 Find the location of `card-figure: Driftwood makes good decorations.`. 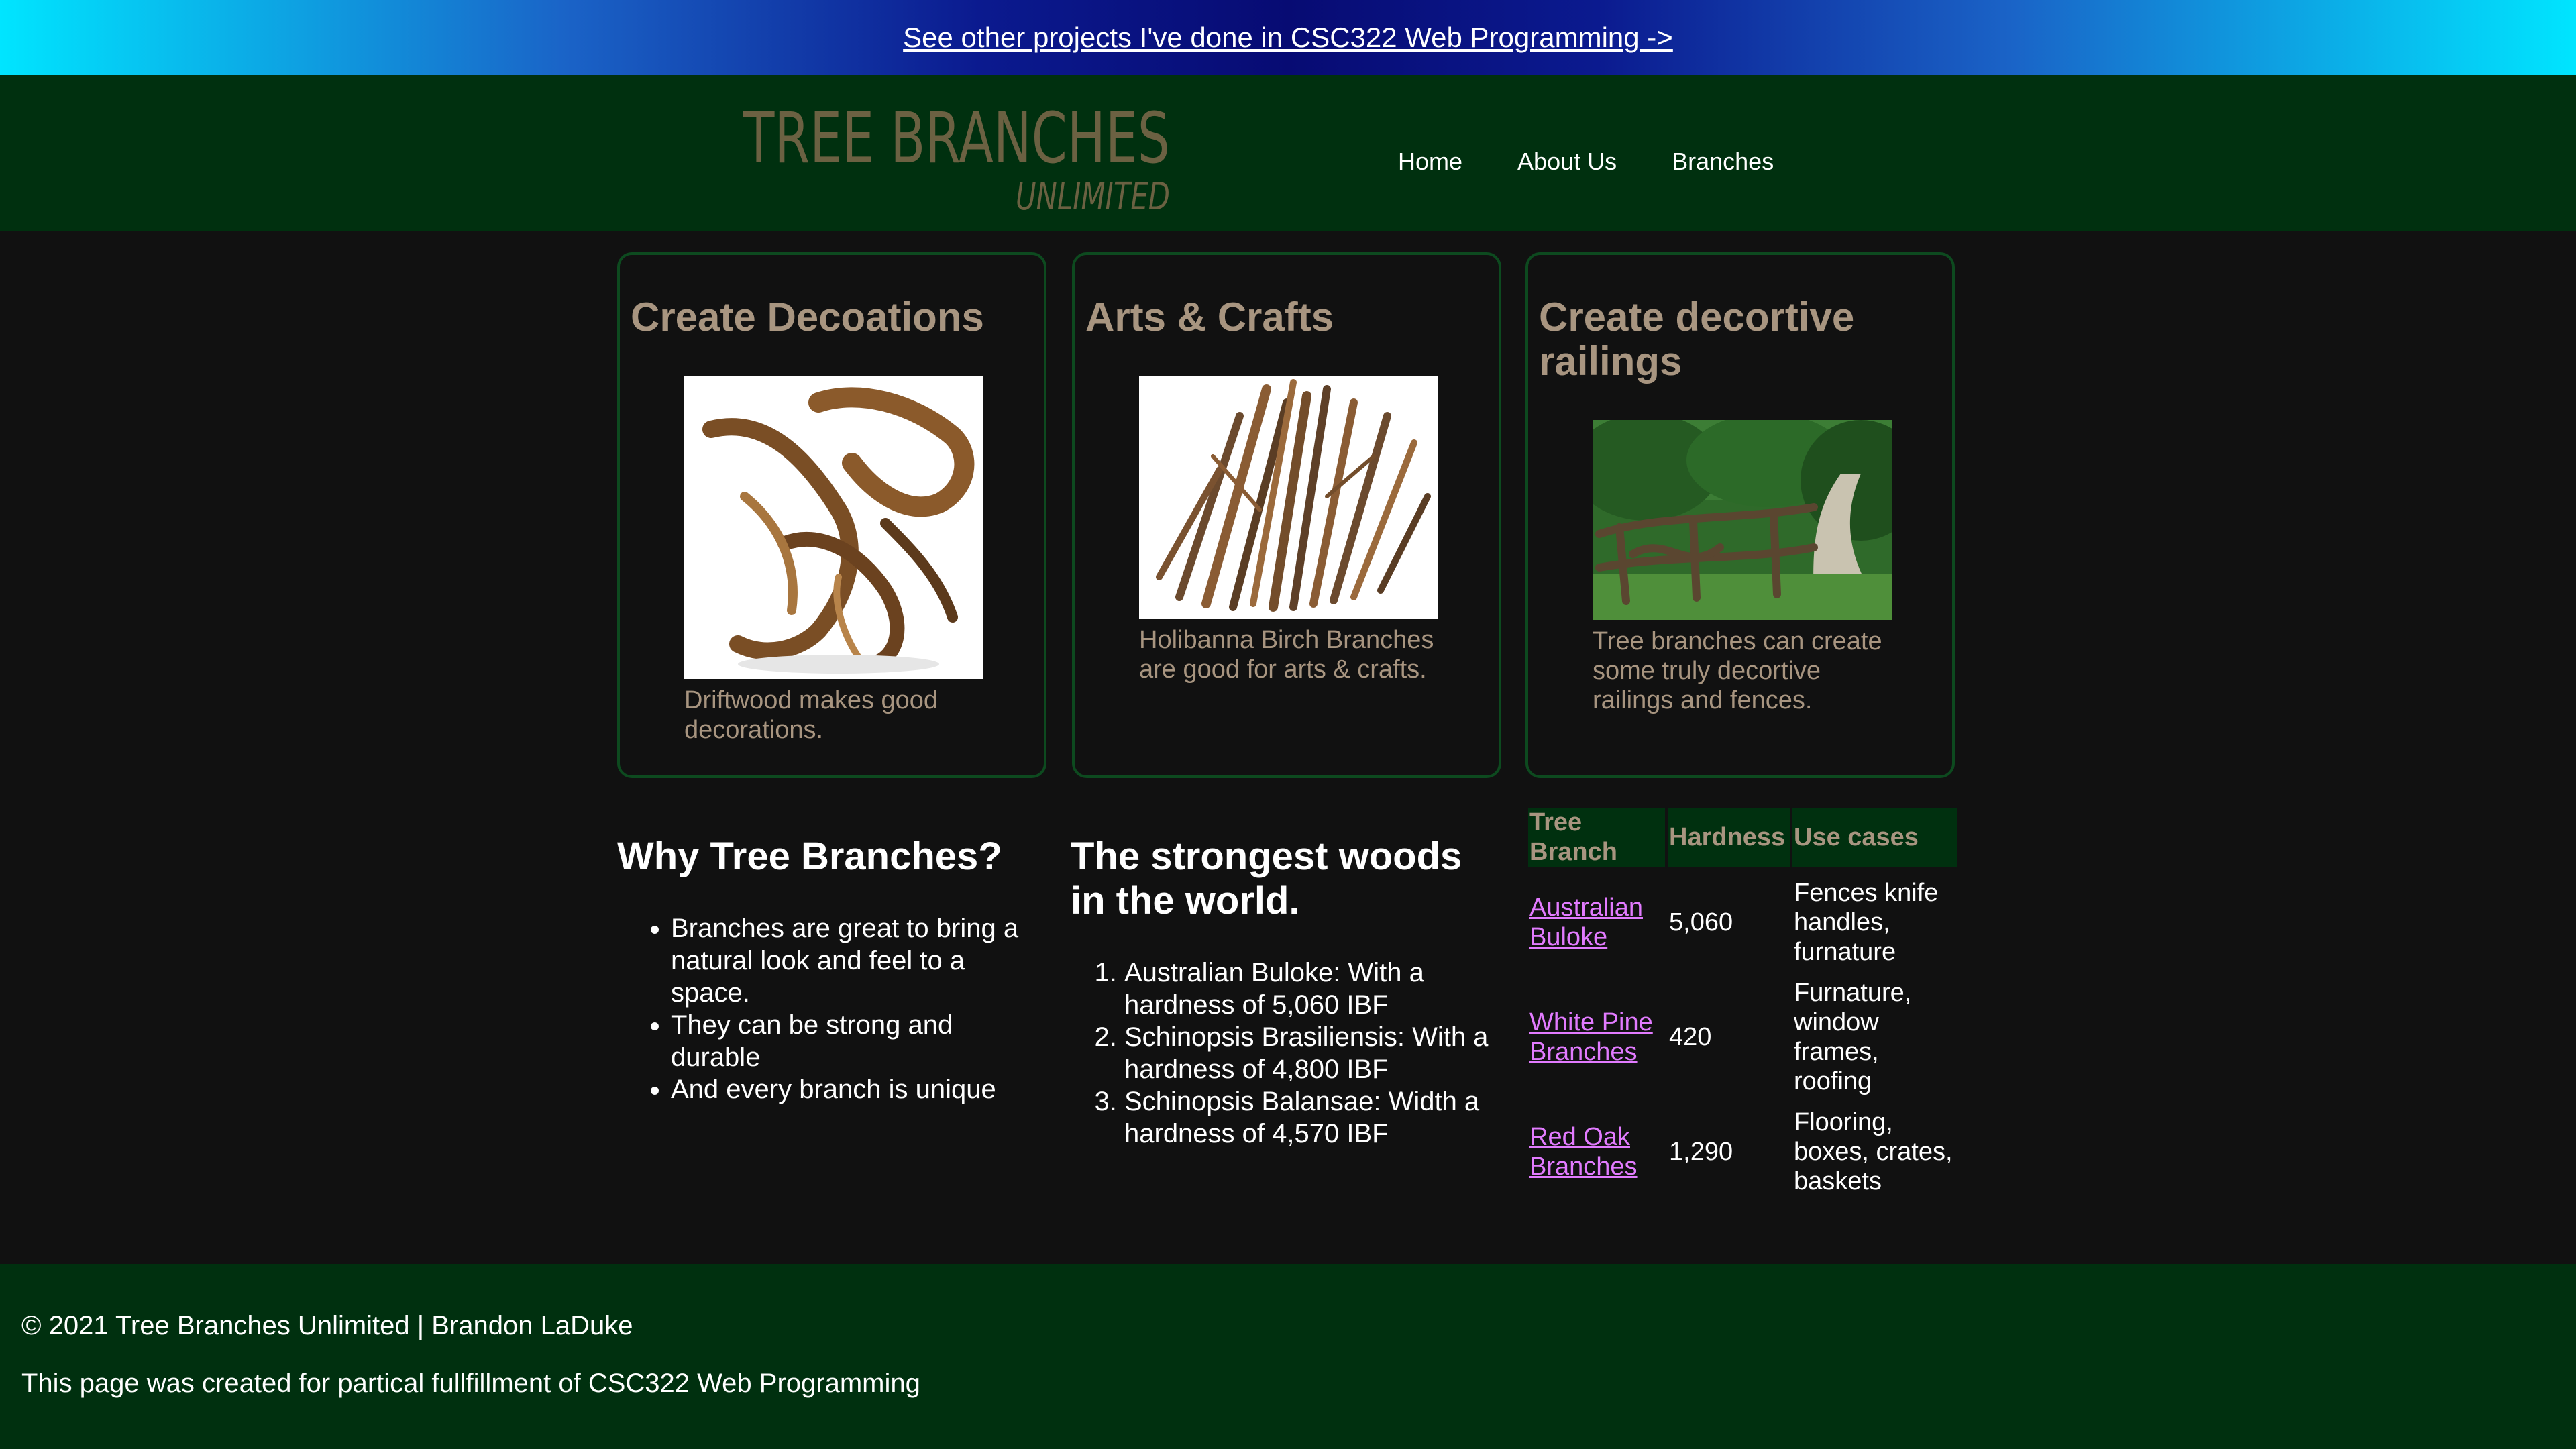

card-figure: Driftwood makes good decorations. is located at coordinates (833, 560).